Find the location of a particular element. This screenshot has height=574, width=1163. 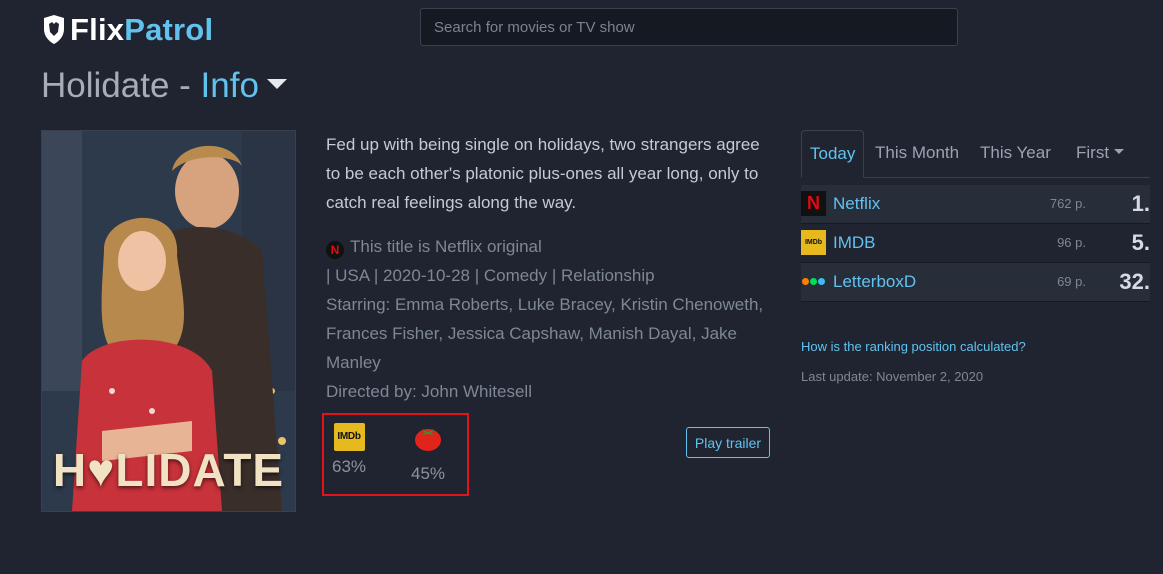

imdb-rating-value: 63% is located at coordinates (349, 466).